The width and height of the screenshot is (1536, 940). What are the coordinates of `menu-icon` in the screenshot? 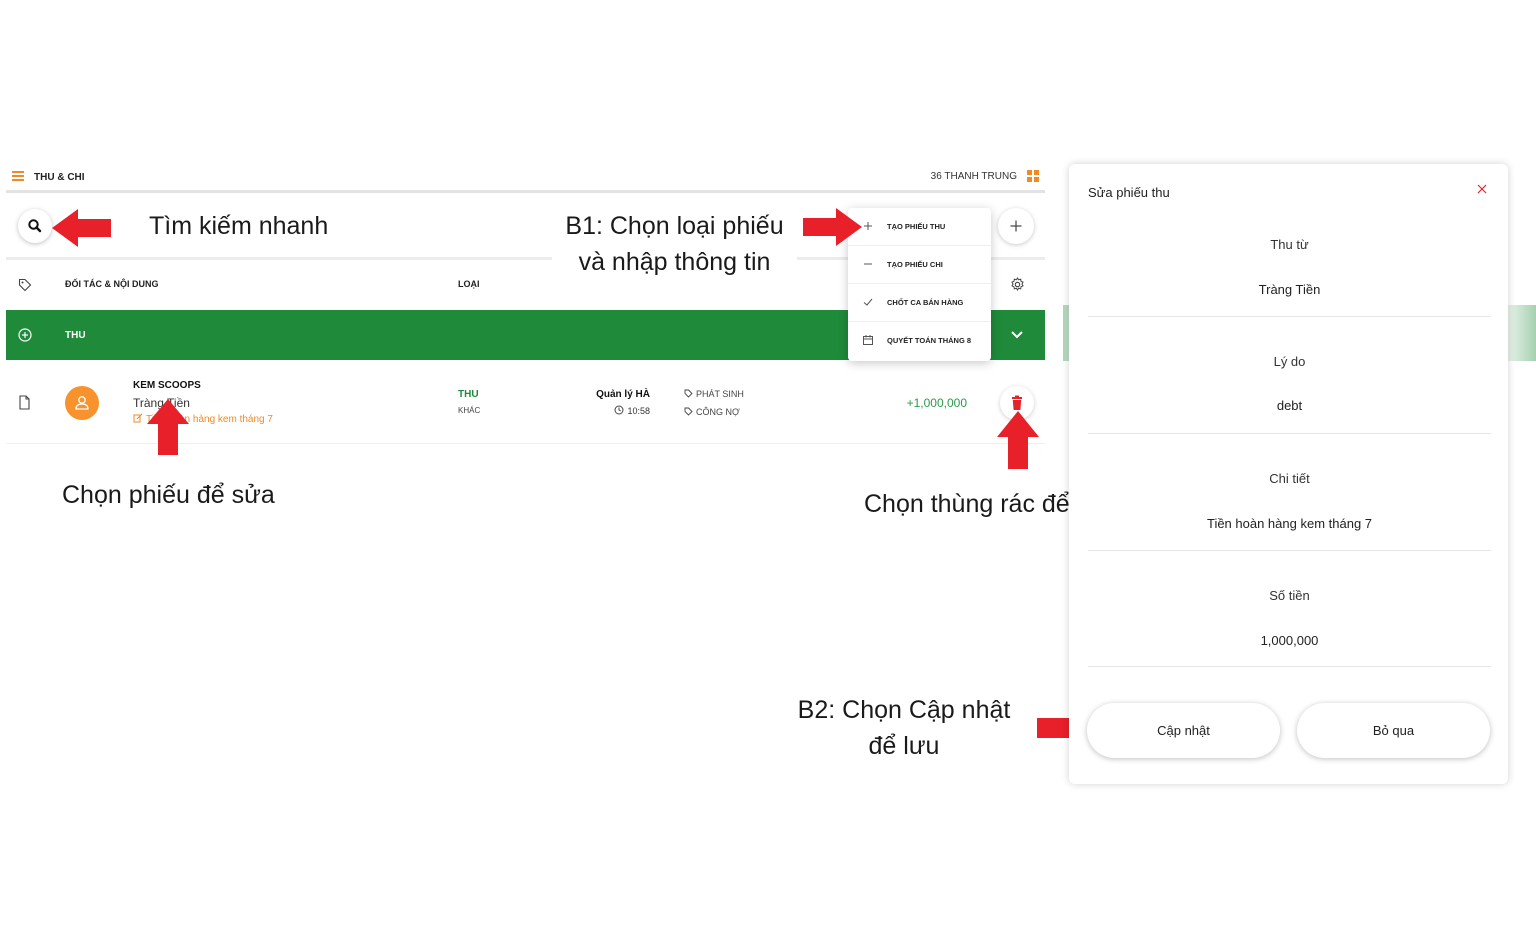 It's located at (18, 176).